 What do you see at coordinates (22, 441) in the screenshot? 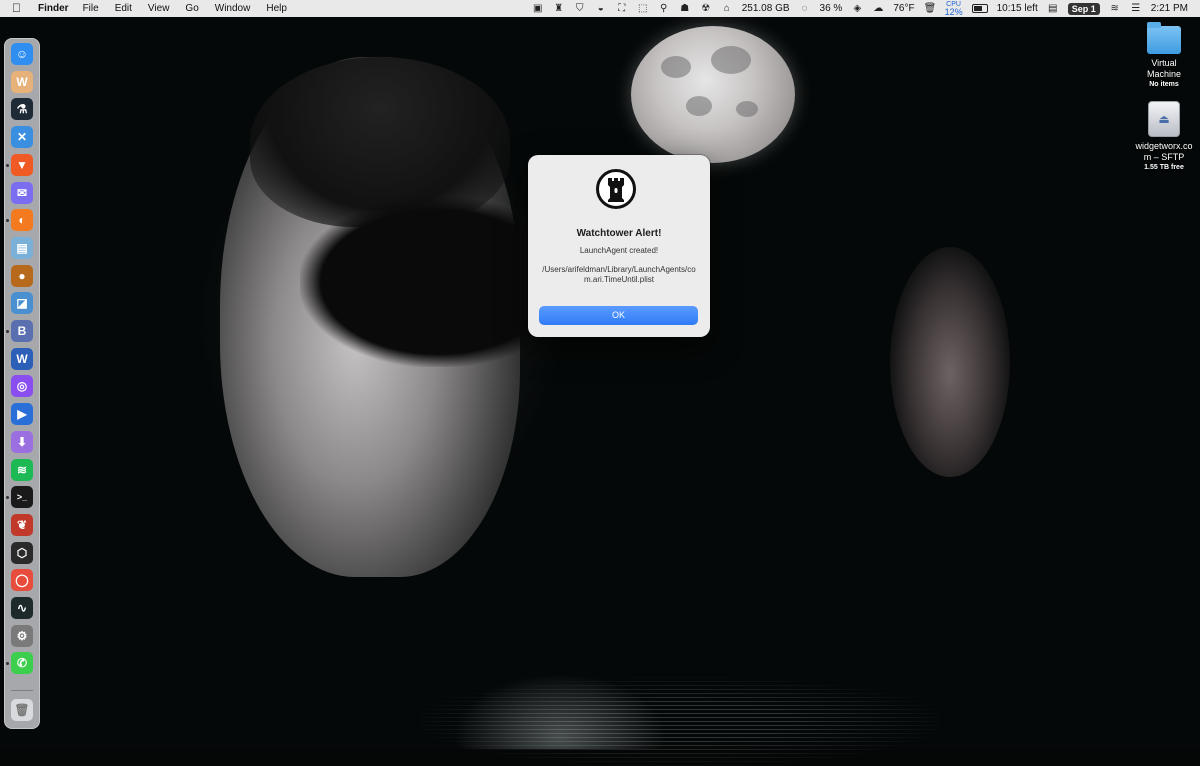
I see `downloader-icon: ⬇` at bounding box center [22, 441].